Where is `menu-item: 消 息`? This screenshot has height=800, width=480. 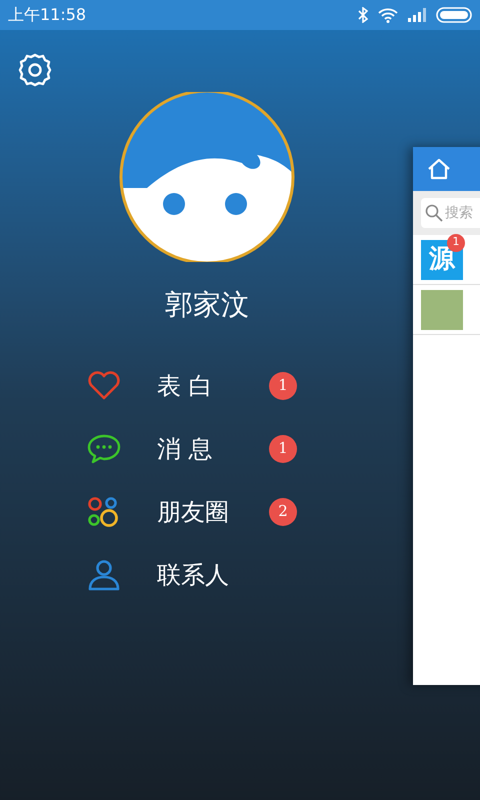 menu-item: 消 息 is located at coordinates (213, 448).